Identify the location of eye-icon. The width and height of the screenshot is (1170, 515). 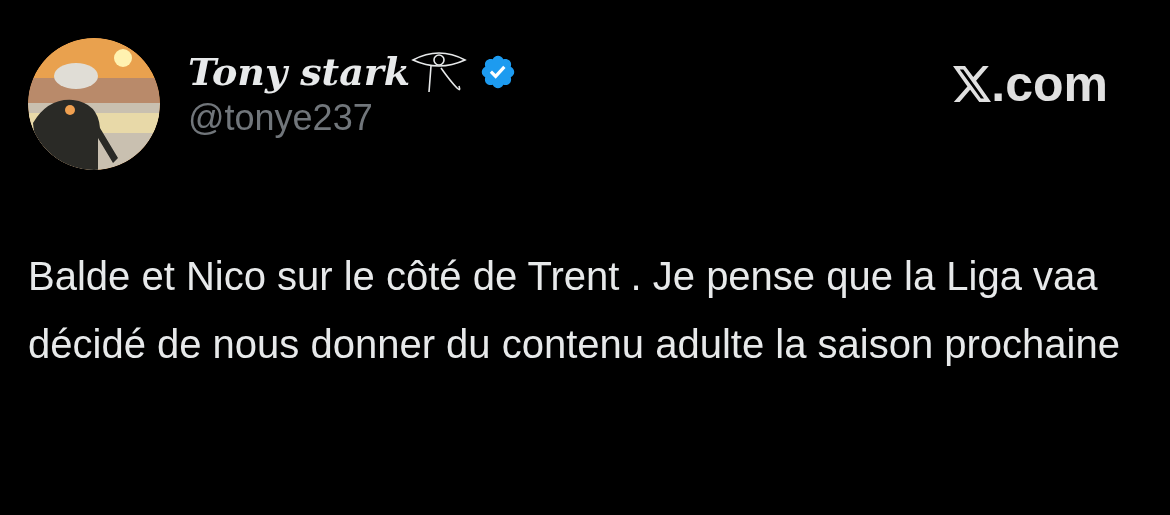
(439, 72).